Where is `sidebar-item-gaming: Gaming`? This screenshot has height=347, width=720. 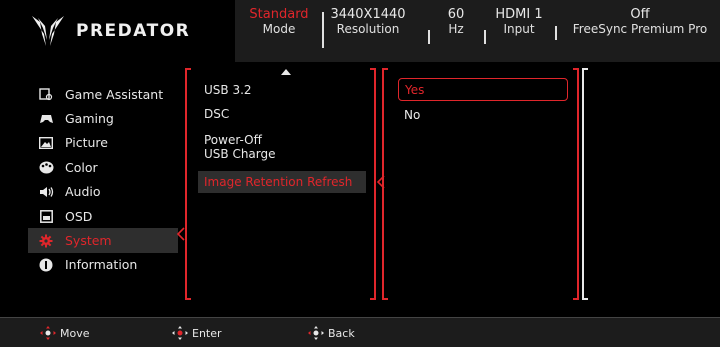
sidebar-item-gaming: Gaming is located at coordinates (103, 118).